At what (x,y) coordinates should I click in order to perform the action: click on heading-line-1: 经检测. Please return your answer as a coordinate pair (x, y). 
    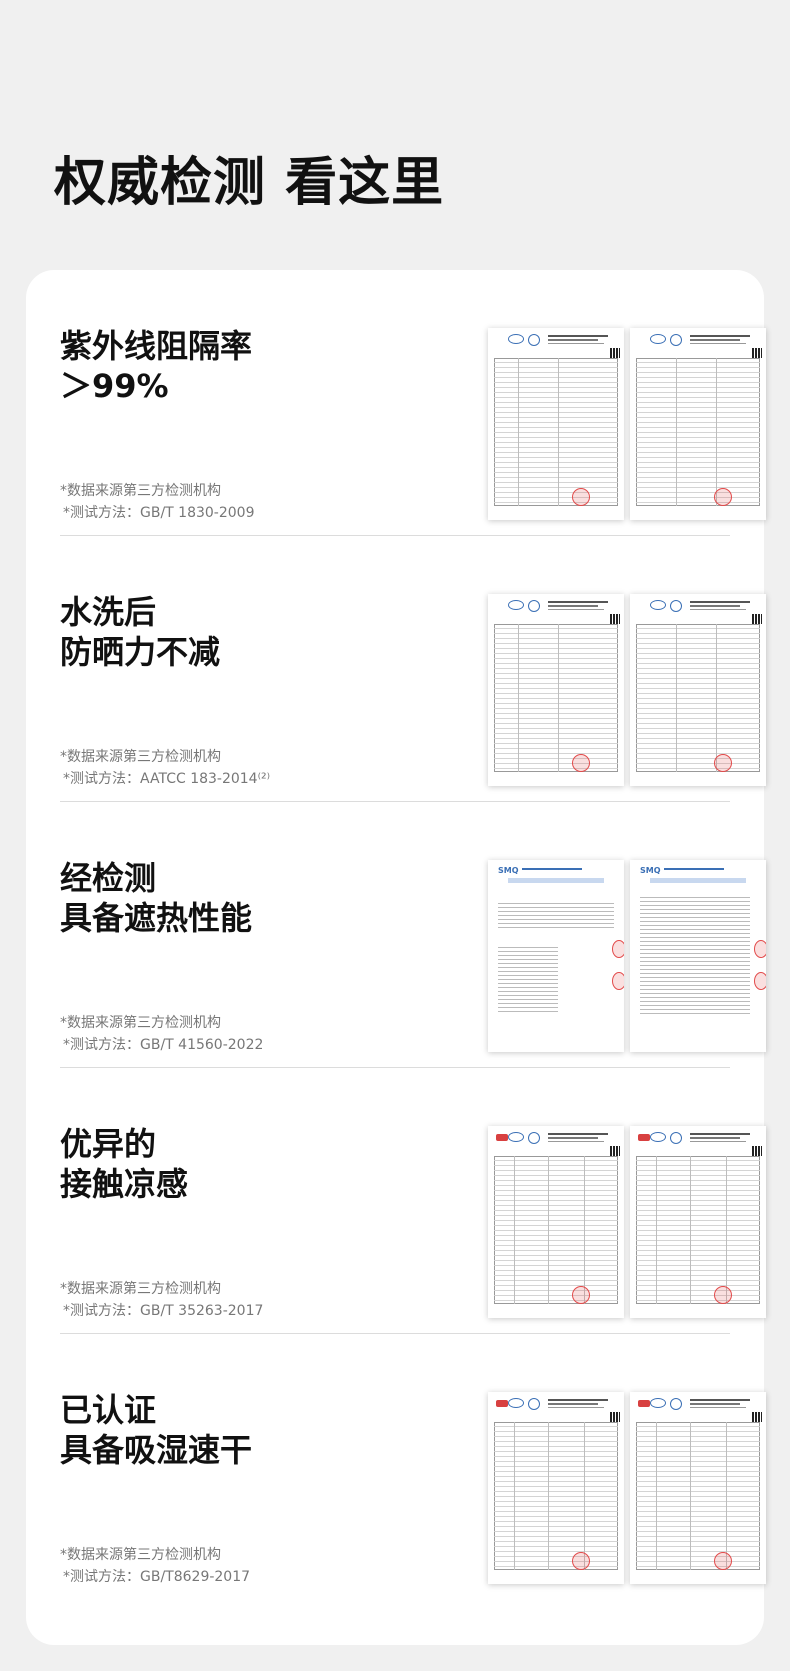
    Looking at the image, I should click on (108, 878).